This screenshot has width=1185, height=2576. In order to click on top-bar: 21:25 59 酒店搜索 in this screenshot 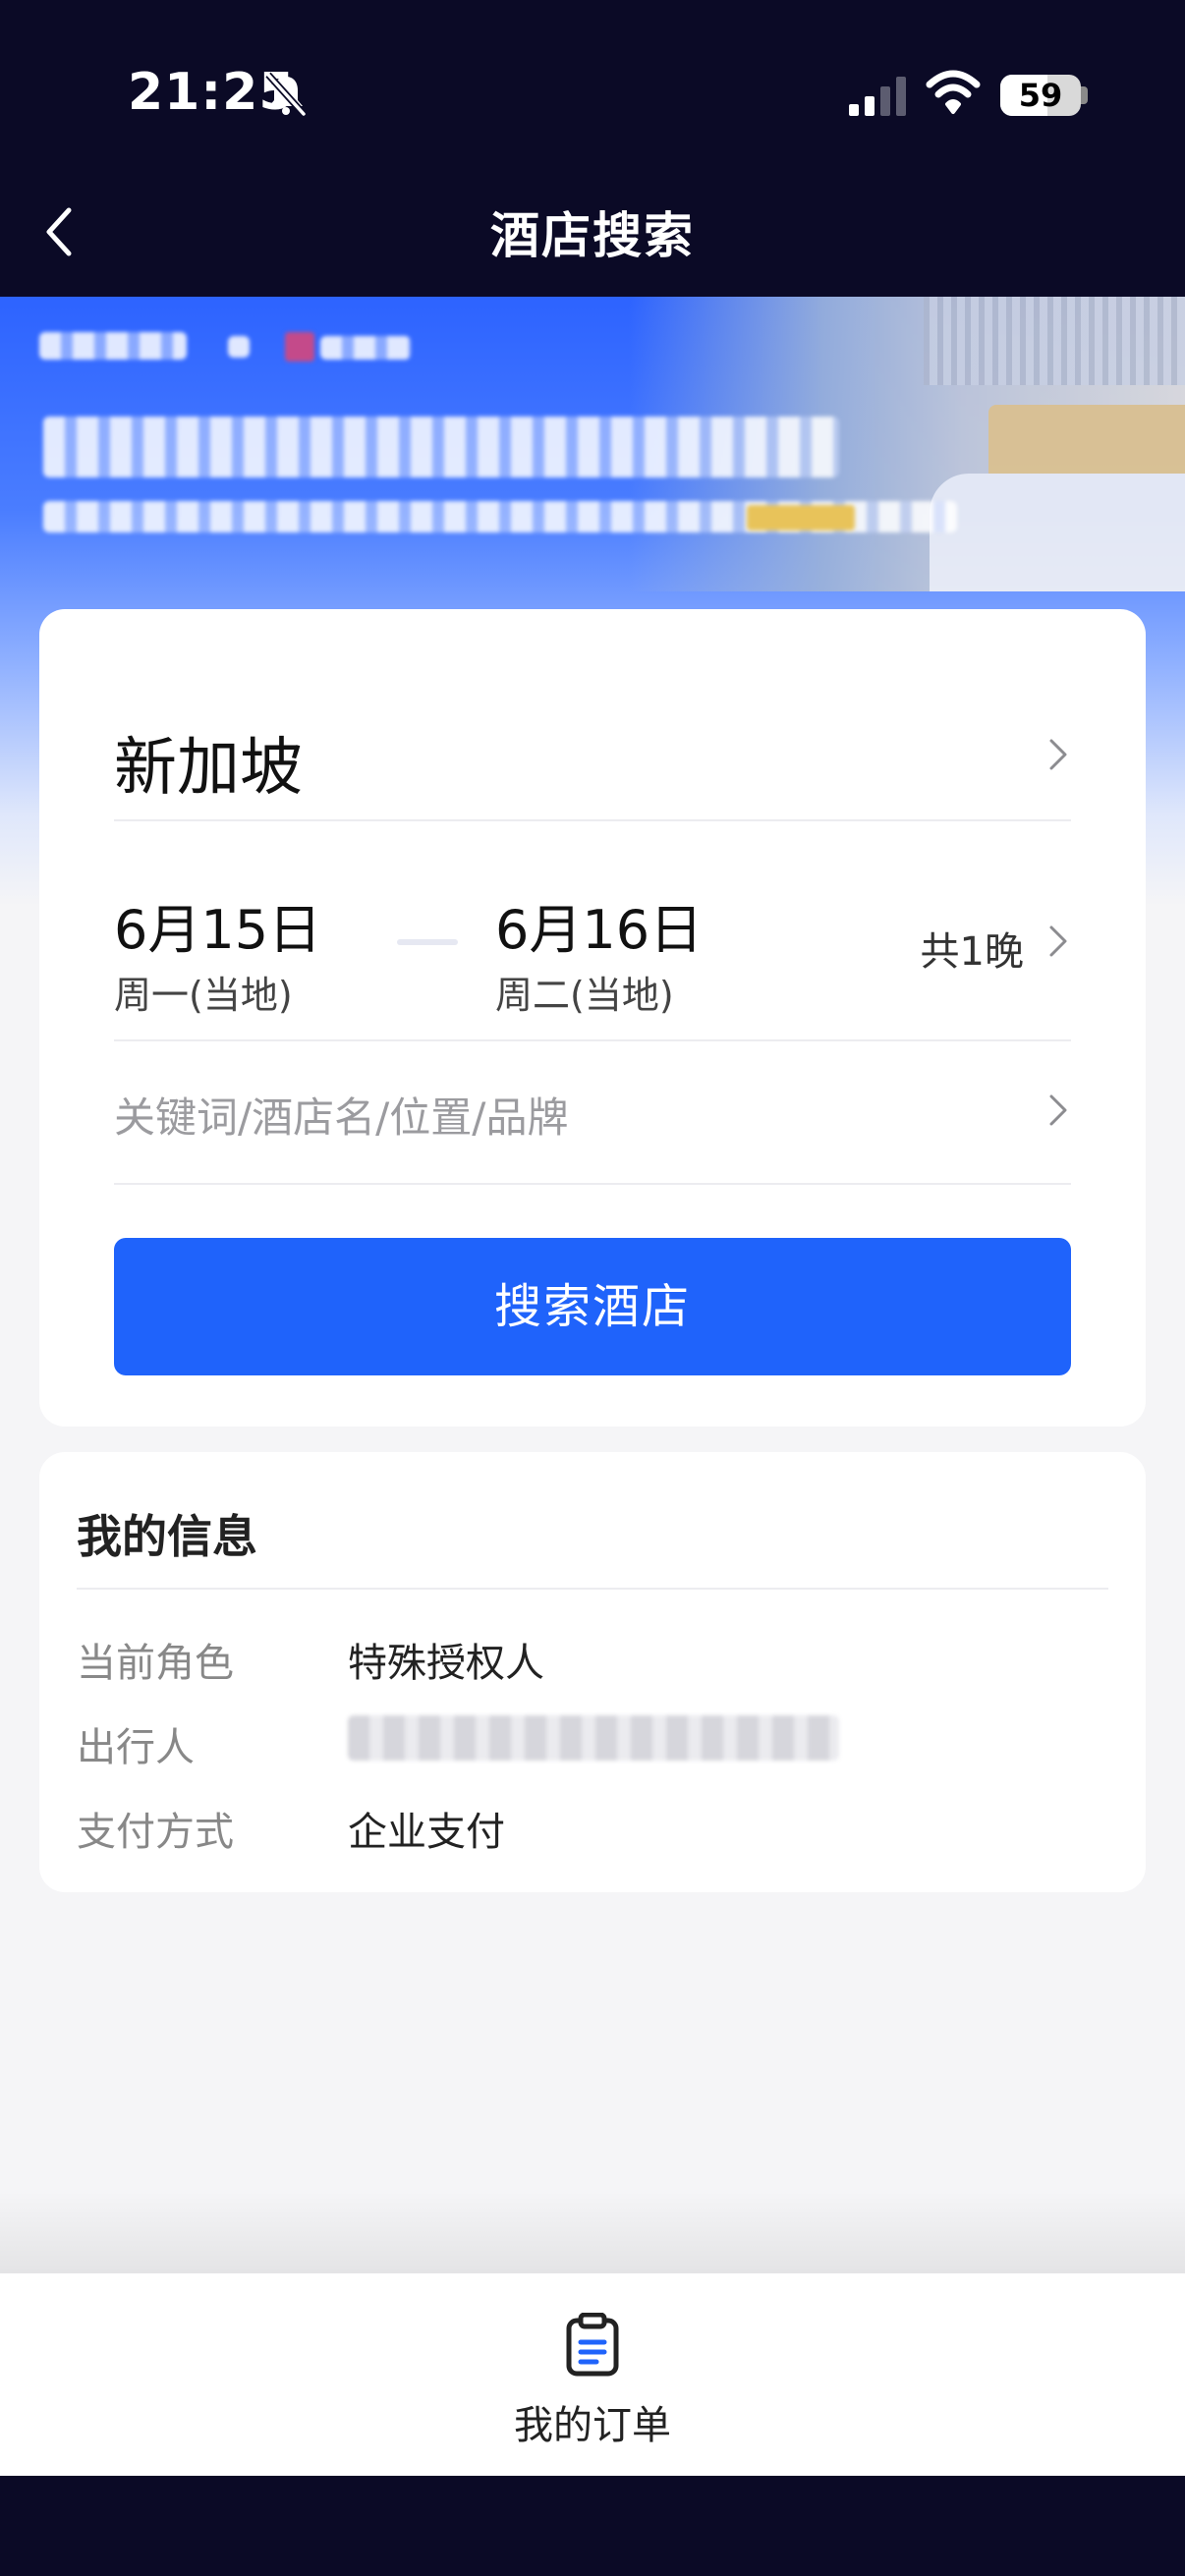, I will do `click(592, 148)`.